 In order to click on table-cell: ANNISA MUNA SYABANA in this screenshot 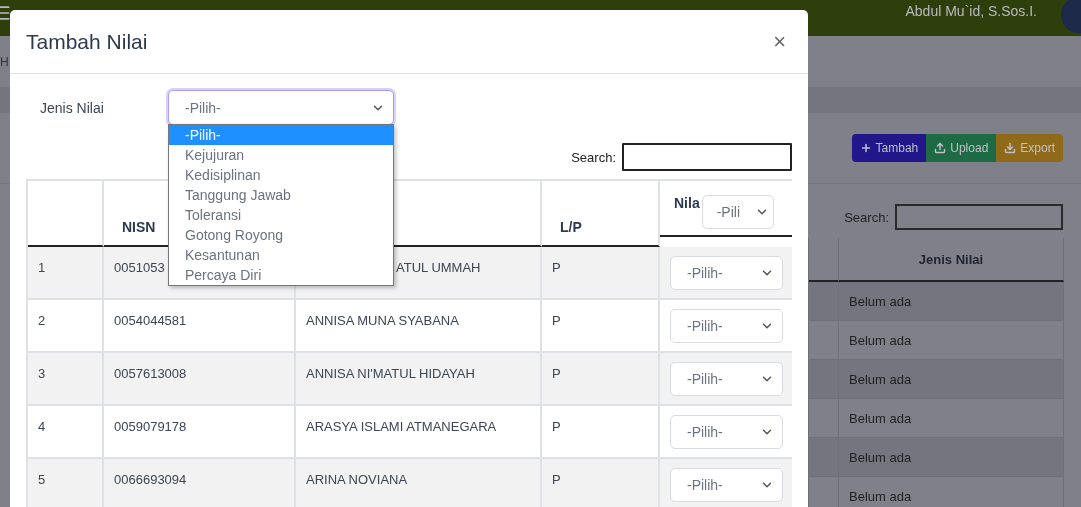, I will do `click(419, 326)`.